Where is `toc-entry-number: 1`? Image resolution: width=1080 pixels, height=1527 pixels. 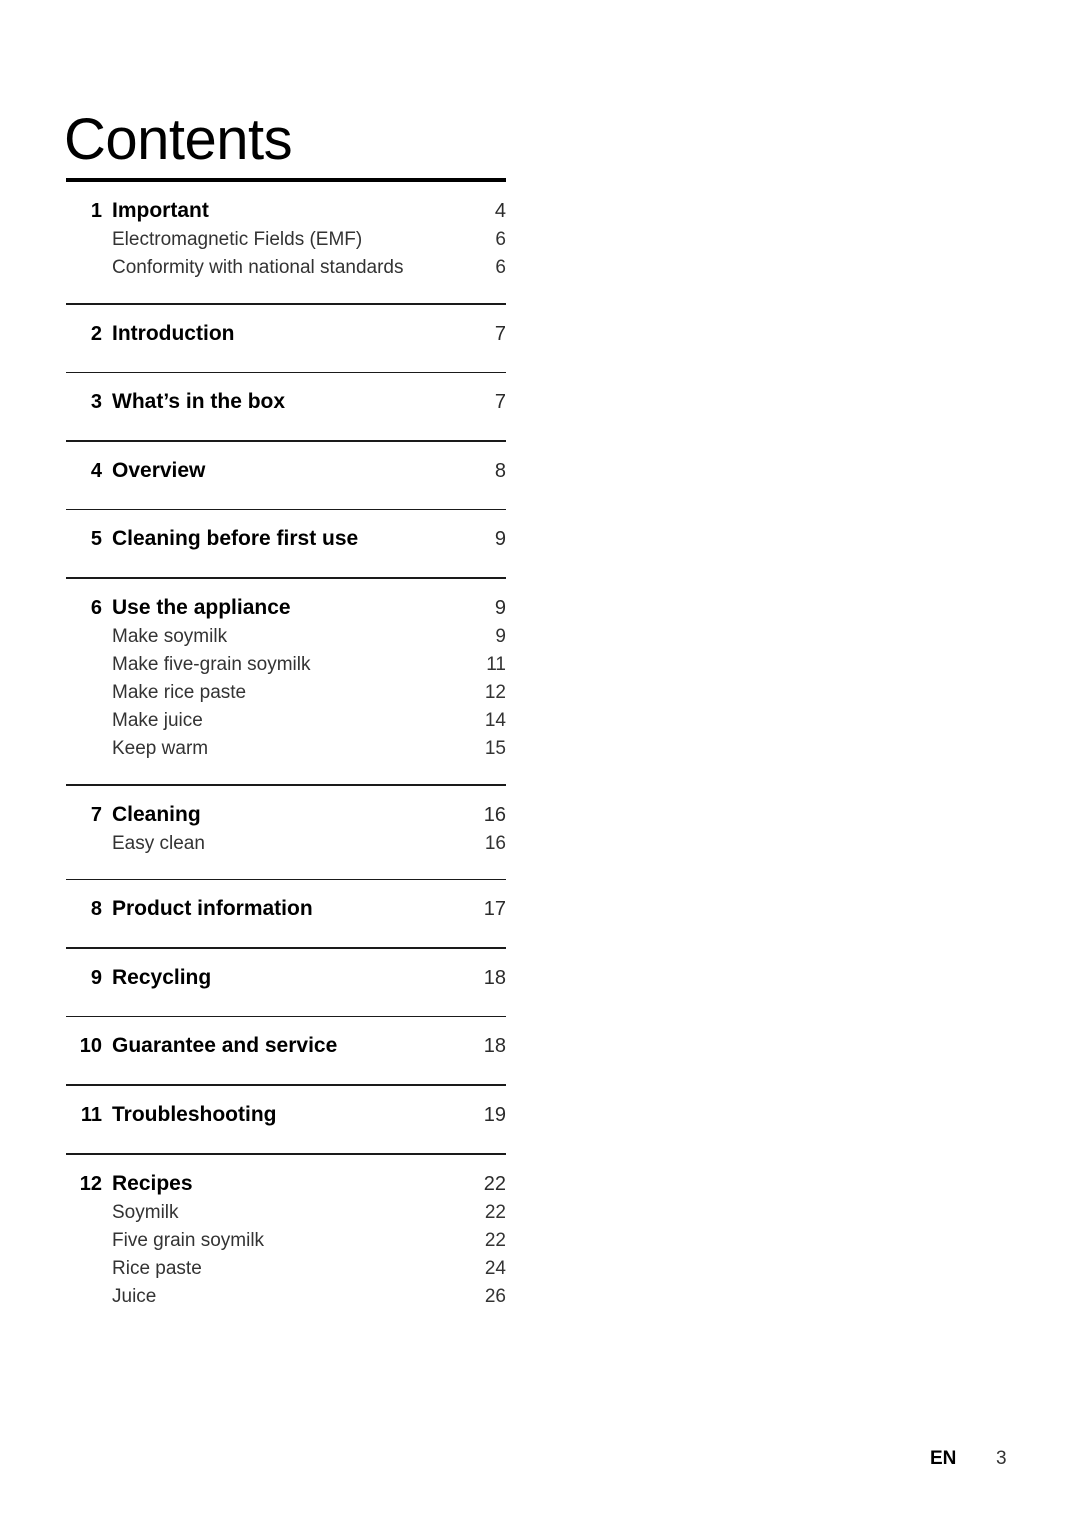 toc-entry-number: 1 is located at coordinates (96, 211).